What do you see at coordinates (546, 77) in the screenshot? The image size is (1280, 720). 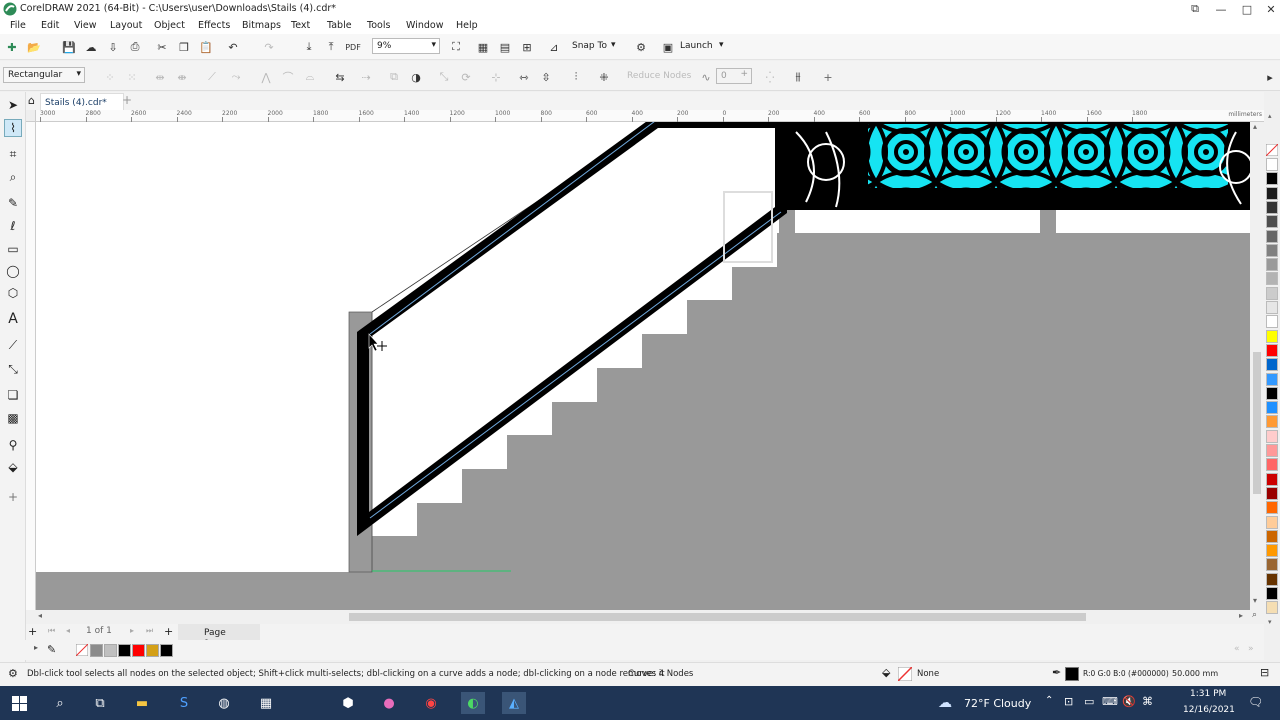 I see `reflect-vertical-icon: ⇳` at bounding box center [546, 77].